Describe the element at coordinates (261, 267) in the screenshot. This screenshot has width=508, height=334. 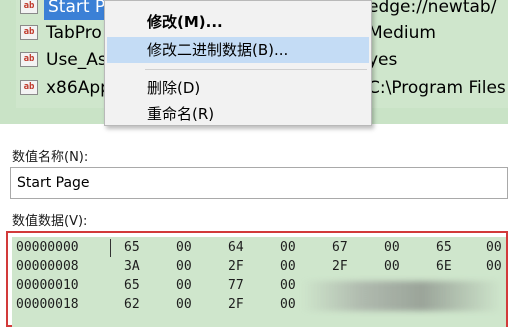
I see `hex-row: 00000008 3A 00 2F 00 2F 00 6E 00` at that location.